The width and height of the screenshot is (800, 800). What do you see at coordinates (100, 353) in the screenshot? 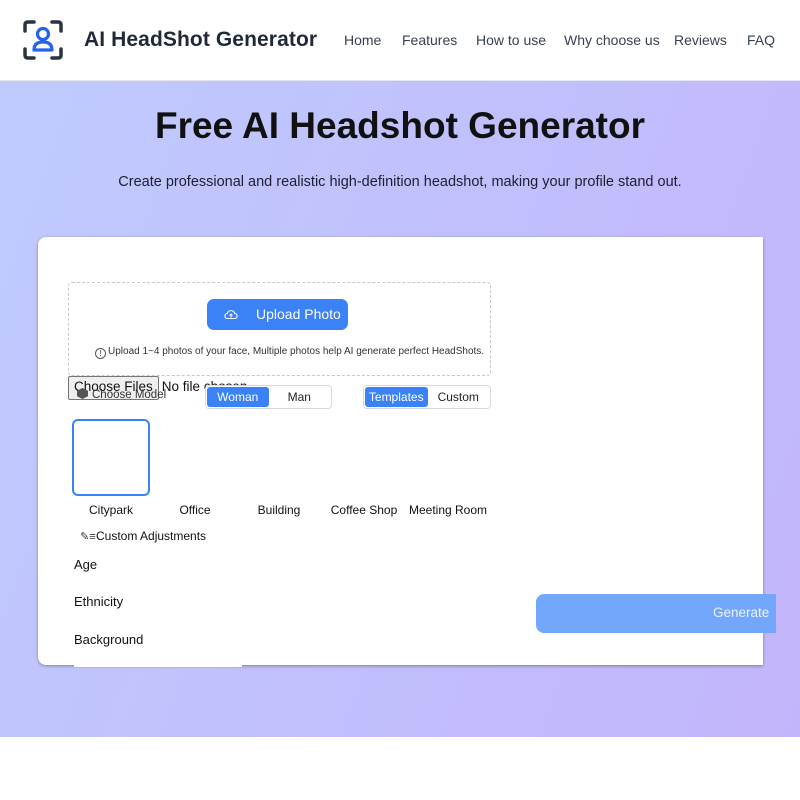
I see `info-icon: !` at bounding box center [100, 353].